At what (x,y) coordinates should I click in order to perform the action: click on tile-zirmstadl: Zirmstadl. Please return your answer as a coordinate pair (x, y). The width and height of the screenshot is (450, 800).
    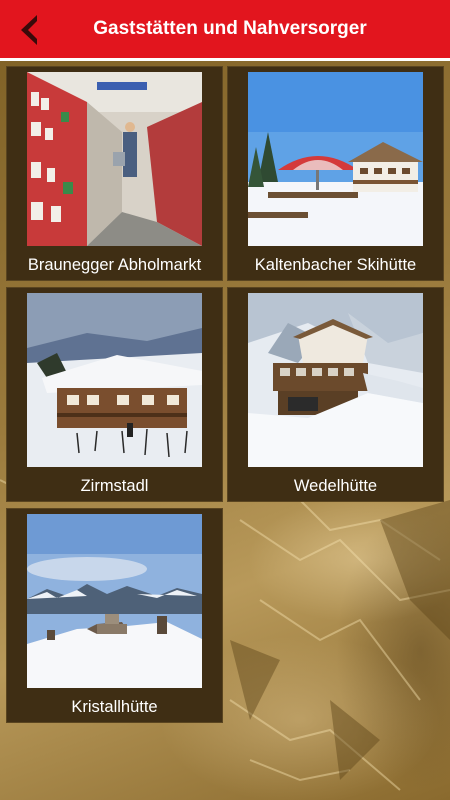
    Looking at the image, I should click on (114, 394).